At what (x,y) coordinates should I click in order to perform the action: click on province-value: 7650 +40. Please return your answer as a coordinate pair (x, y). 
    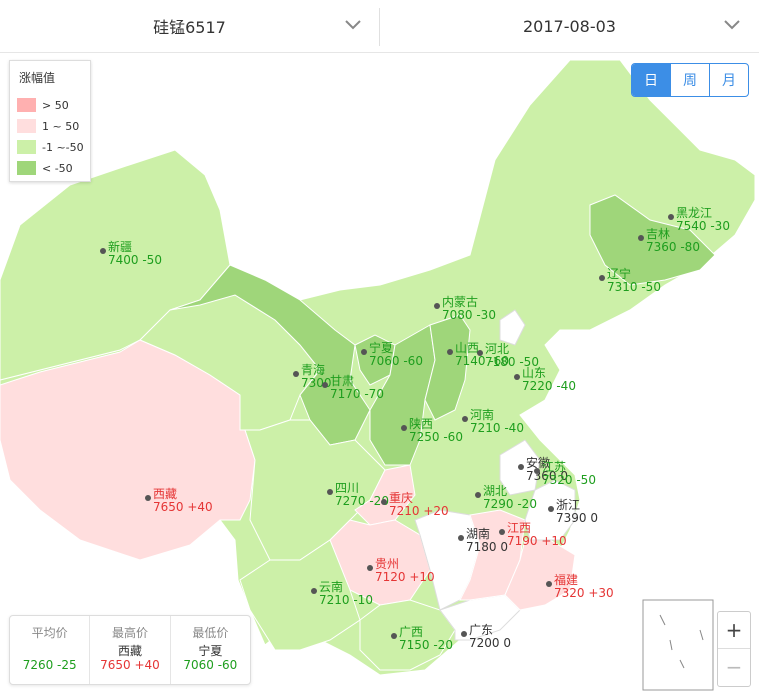
    Looking at the image, I should click on (183, 507).